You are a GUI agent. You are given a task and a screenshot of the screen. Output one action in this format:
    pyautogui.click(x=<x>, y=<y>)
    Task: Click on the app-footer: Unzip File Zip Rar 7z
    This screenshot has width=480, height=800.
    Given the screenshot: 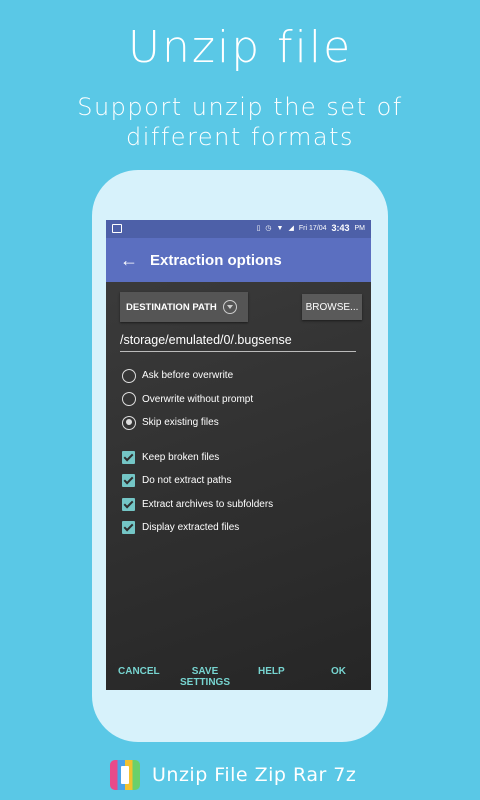 What is the action you would take?
    pyautogui.click(x=233, y=775)
    